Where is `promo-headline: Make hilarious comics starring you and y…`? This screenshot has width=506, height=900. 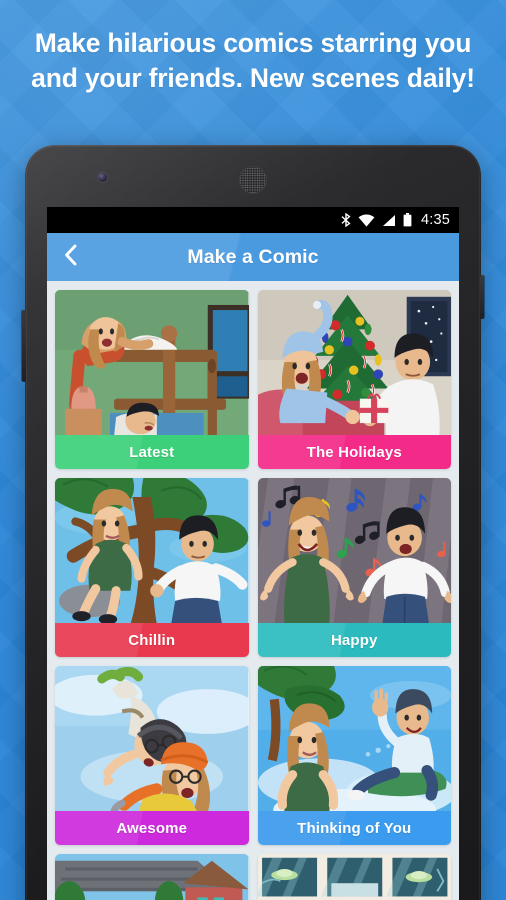
promo-headline: Make hilarious comics starring you and y… is located at coordinates (253, 61).